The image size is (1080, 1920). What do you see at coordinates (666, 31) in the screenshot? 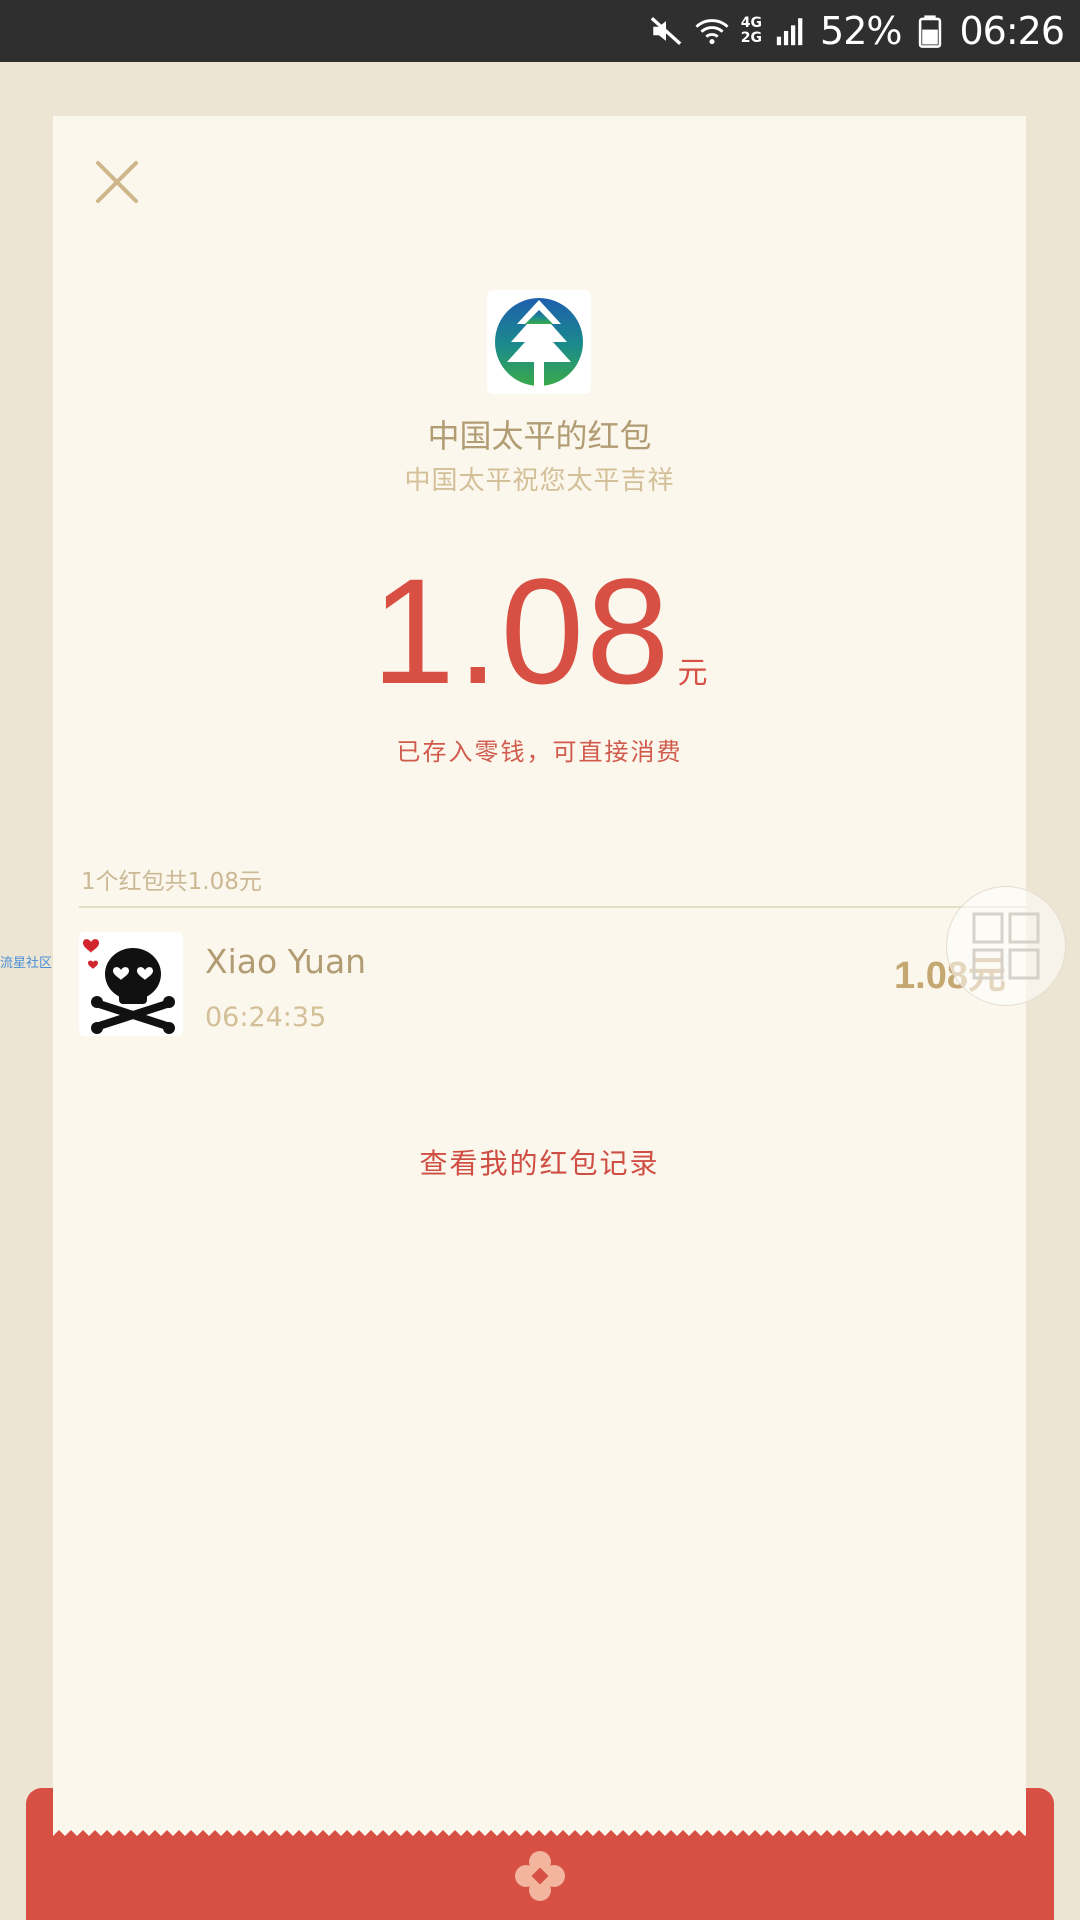
I see `mute-icon` at bounding box center [666, 31].